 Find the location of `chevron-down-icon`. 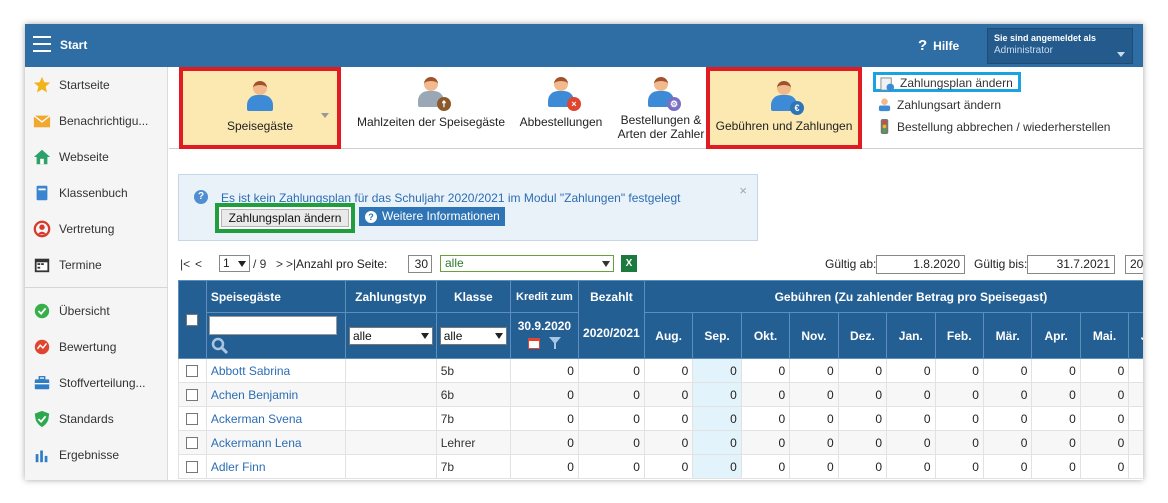

chevron-down-icon is located at coordinates (325, 115).